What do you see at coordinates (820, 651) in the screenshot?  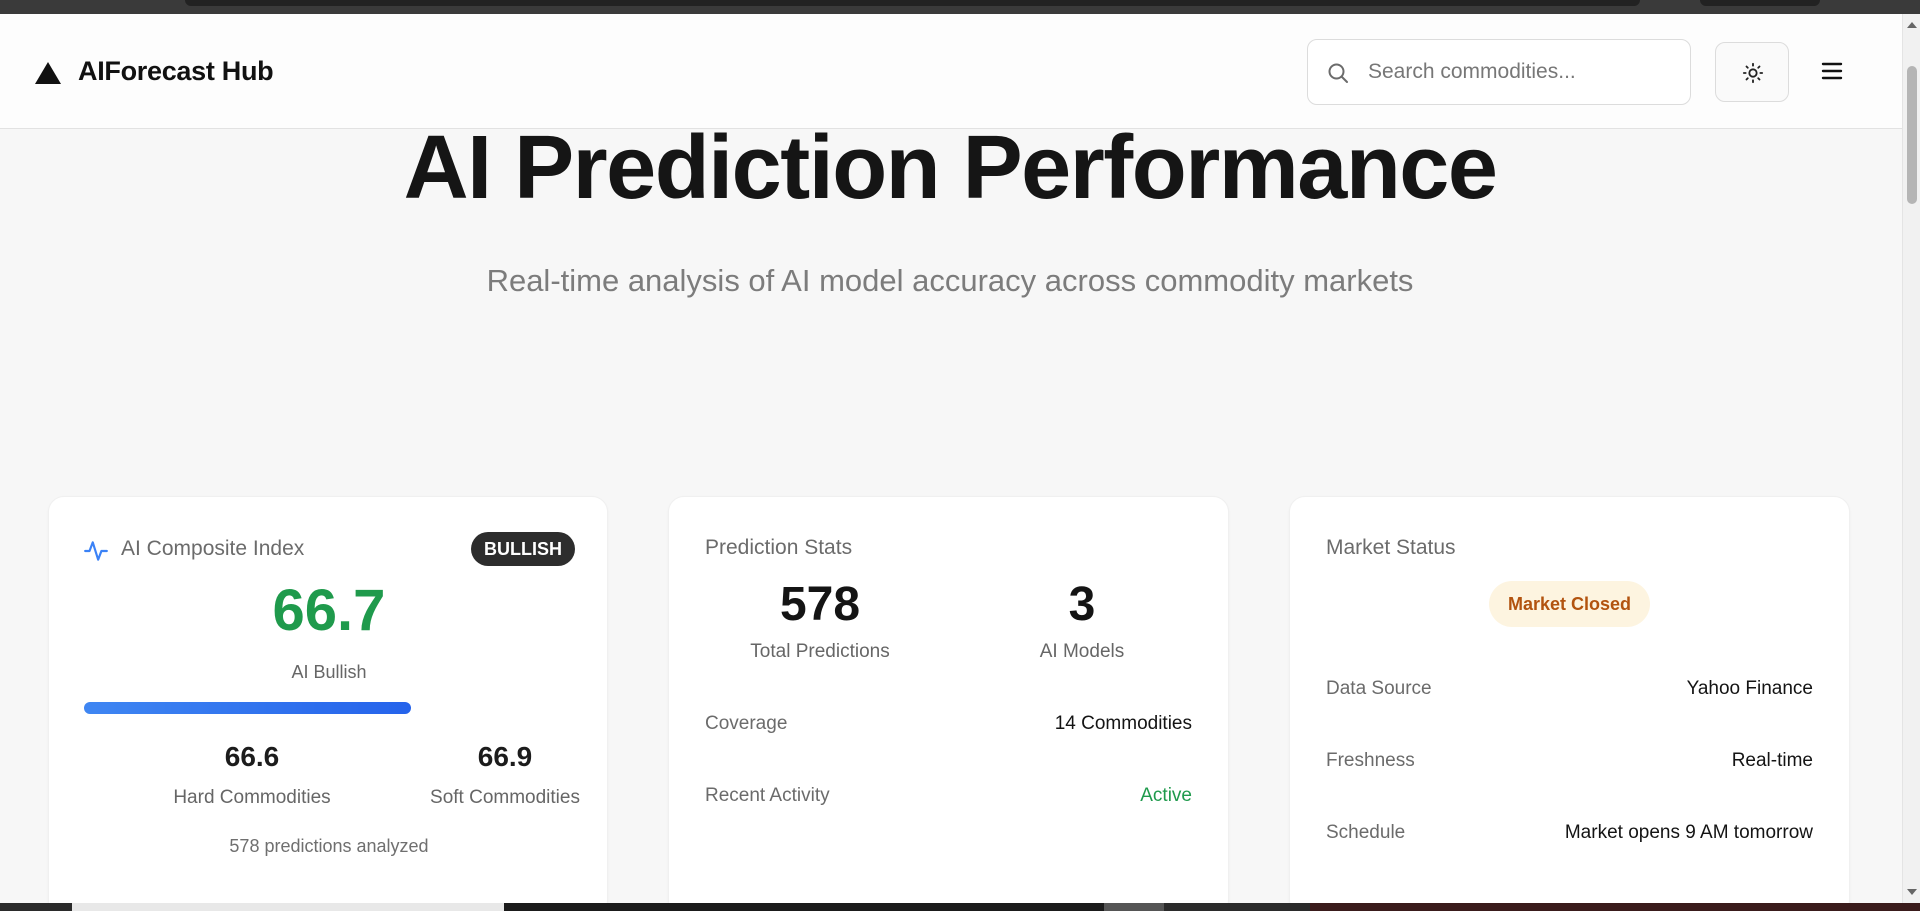 I see `total-predictions-label: Total Predictions` at bounding box center [820, 651].